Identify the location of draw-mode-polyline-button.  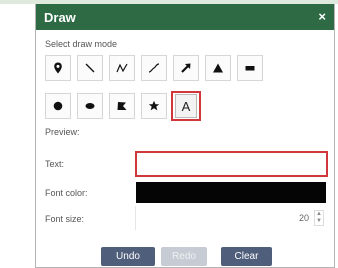
(122, 68).